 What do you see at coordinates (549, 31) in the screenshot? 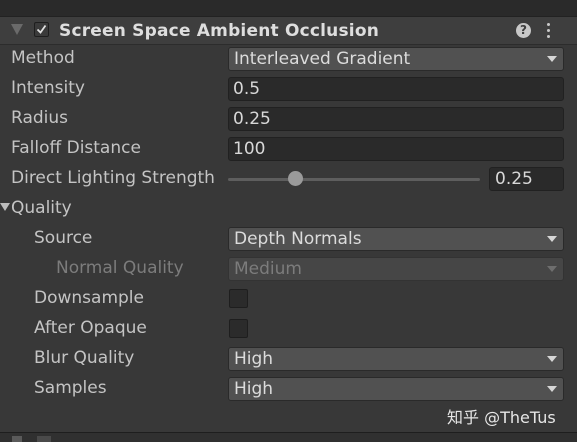
I see `kebab-menu-icon` at bounding box center [549, 31].